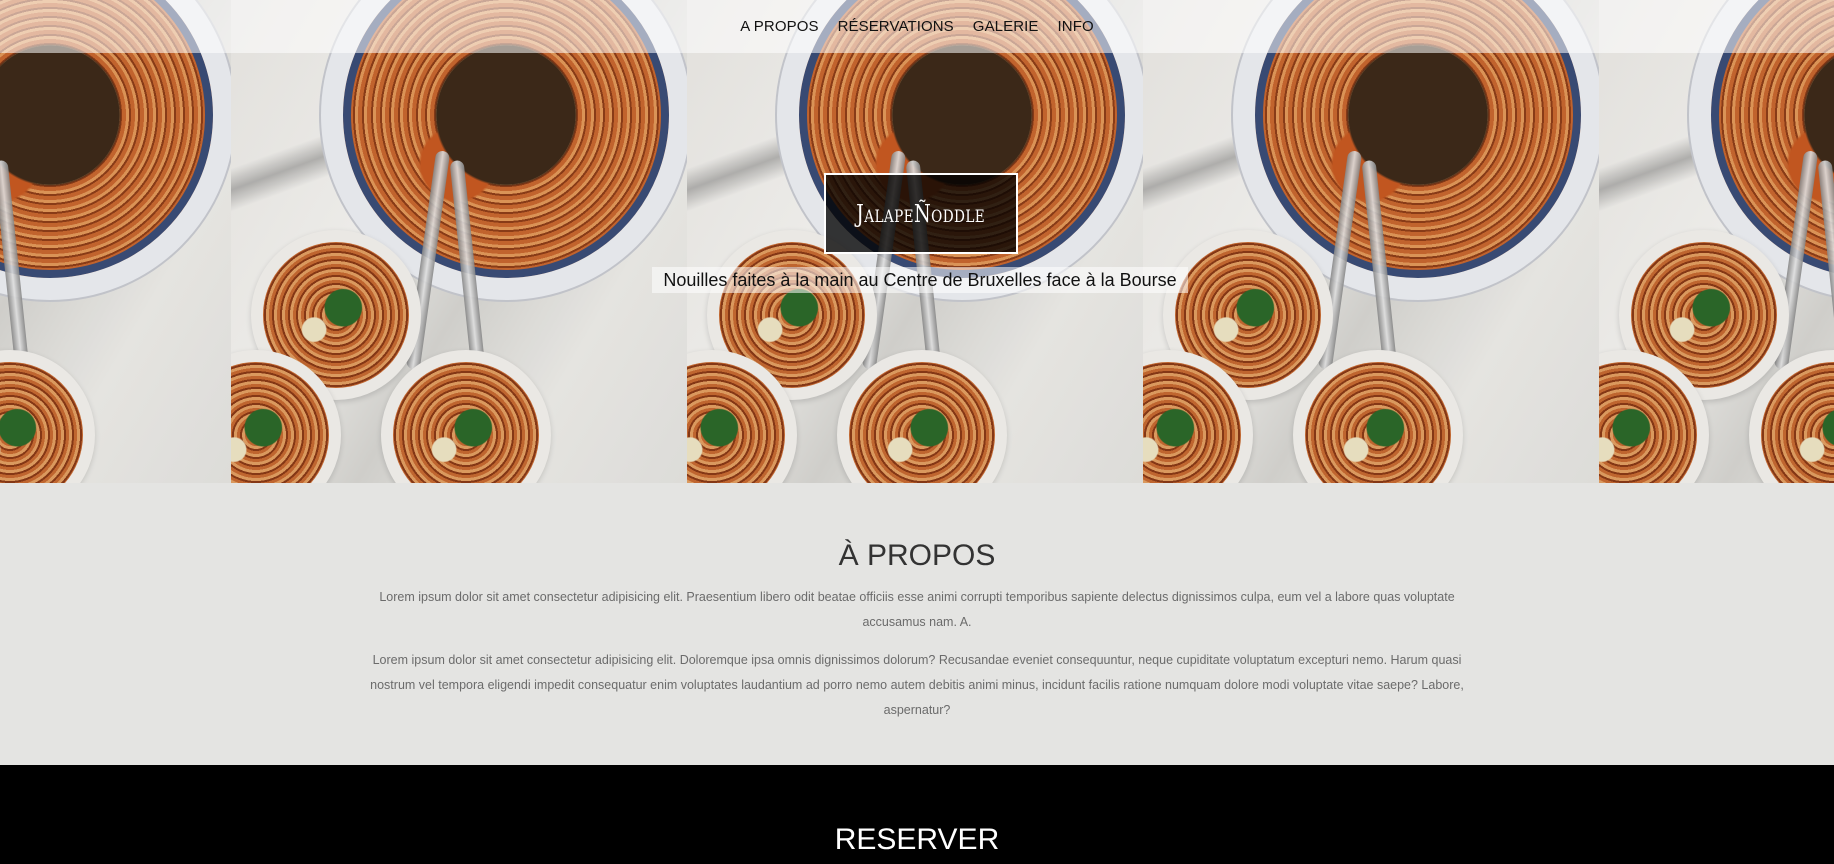 The image size is (1834, 864). What do you see at coordinates (917, 839) in the screenshot?
I see `reserve-title: RESERVER` at bounding box center [917, 839].